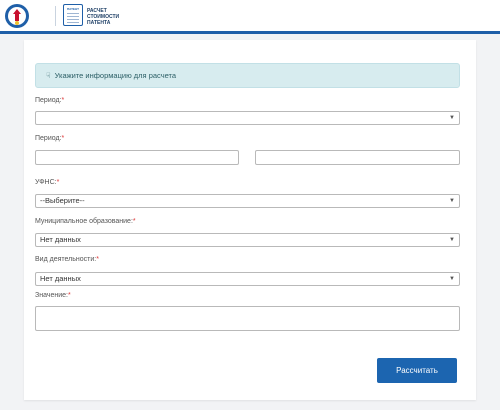 This screenshot has width=500, height=410. Describe the element at coordinates (250, 32) in the screenshot. I see `header-accent-line` at that location.